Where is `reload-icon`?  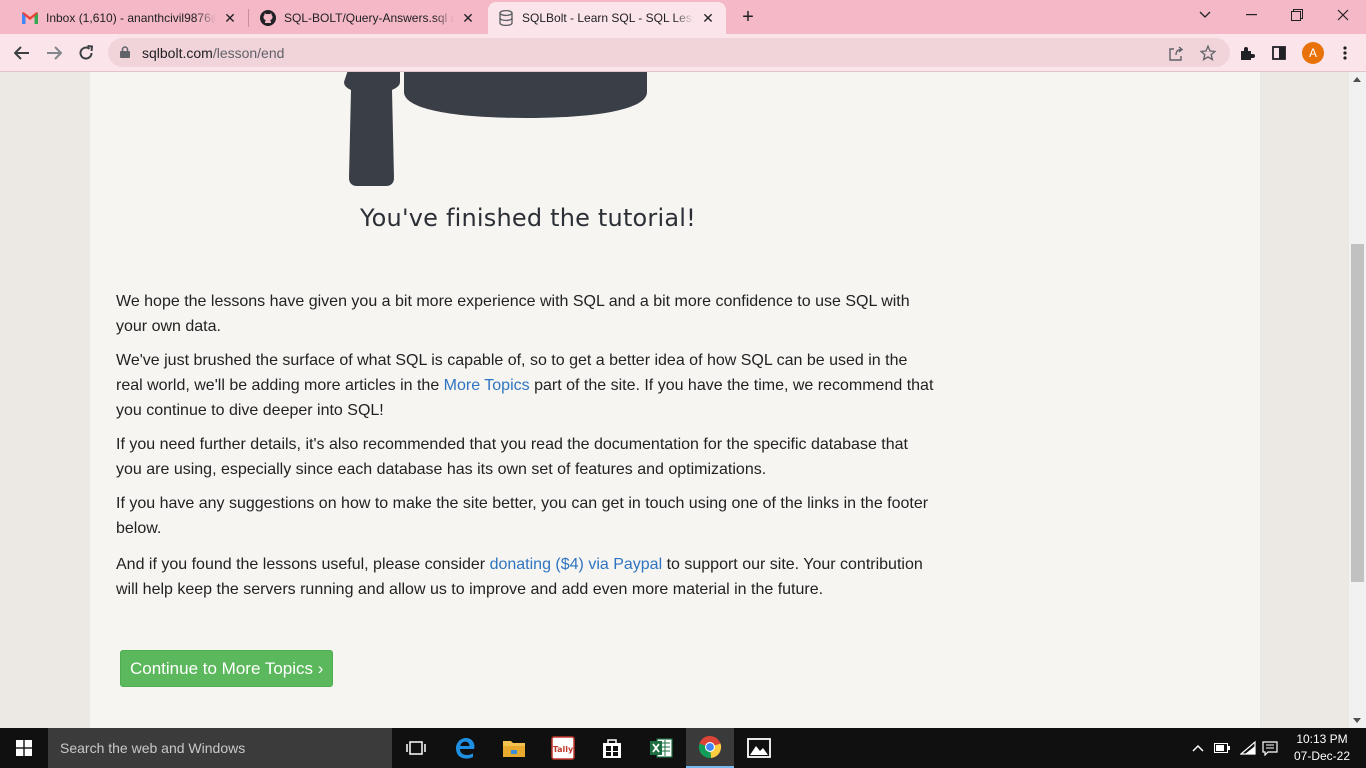 reload-icon is located at coordinates (86, 53).